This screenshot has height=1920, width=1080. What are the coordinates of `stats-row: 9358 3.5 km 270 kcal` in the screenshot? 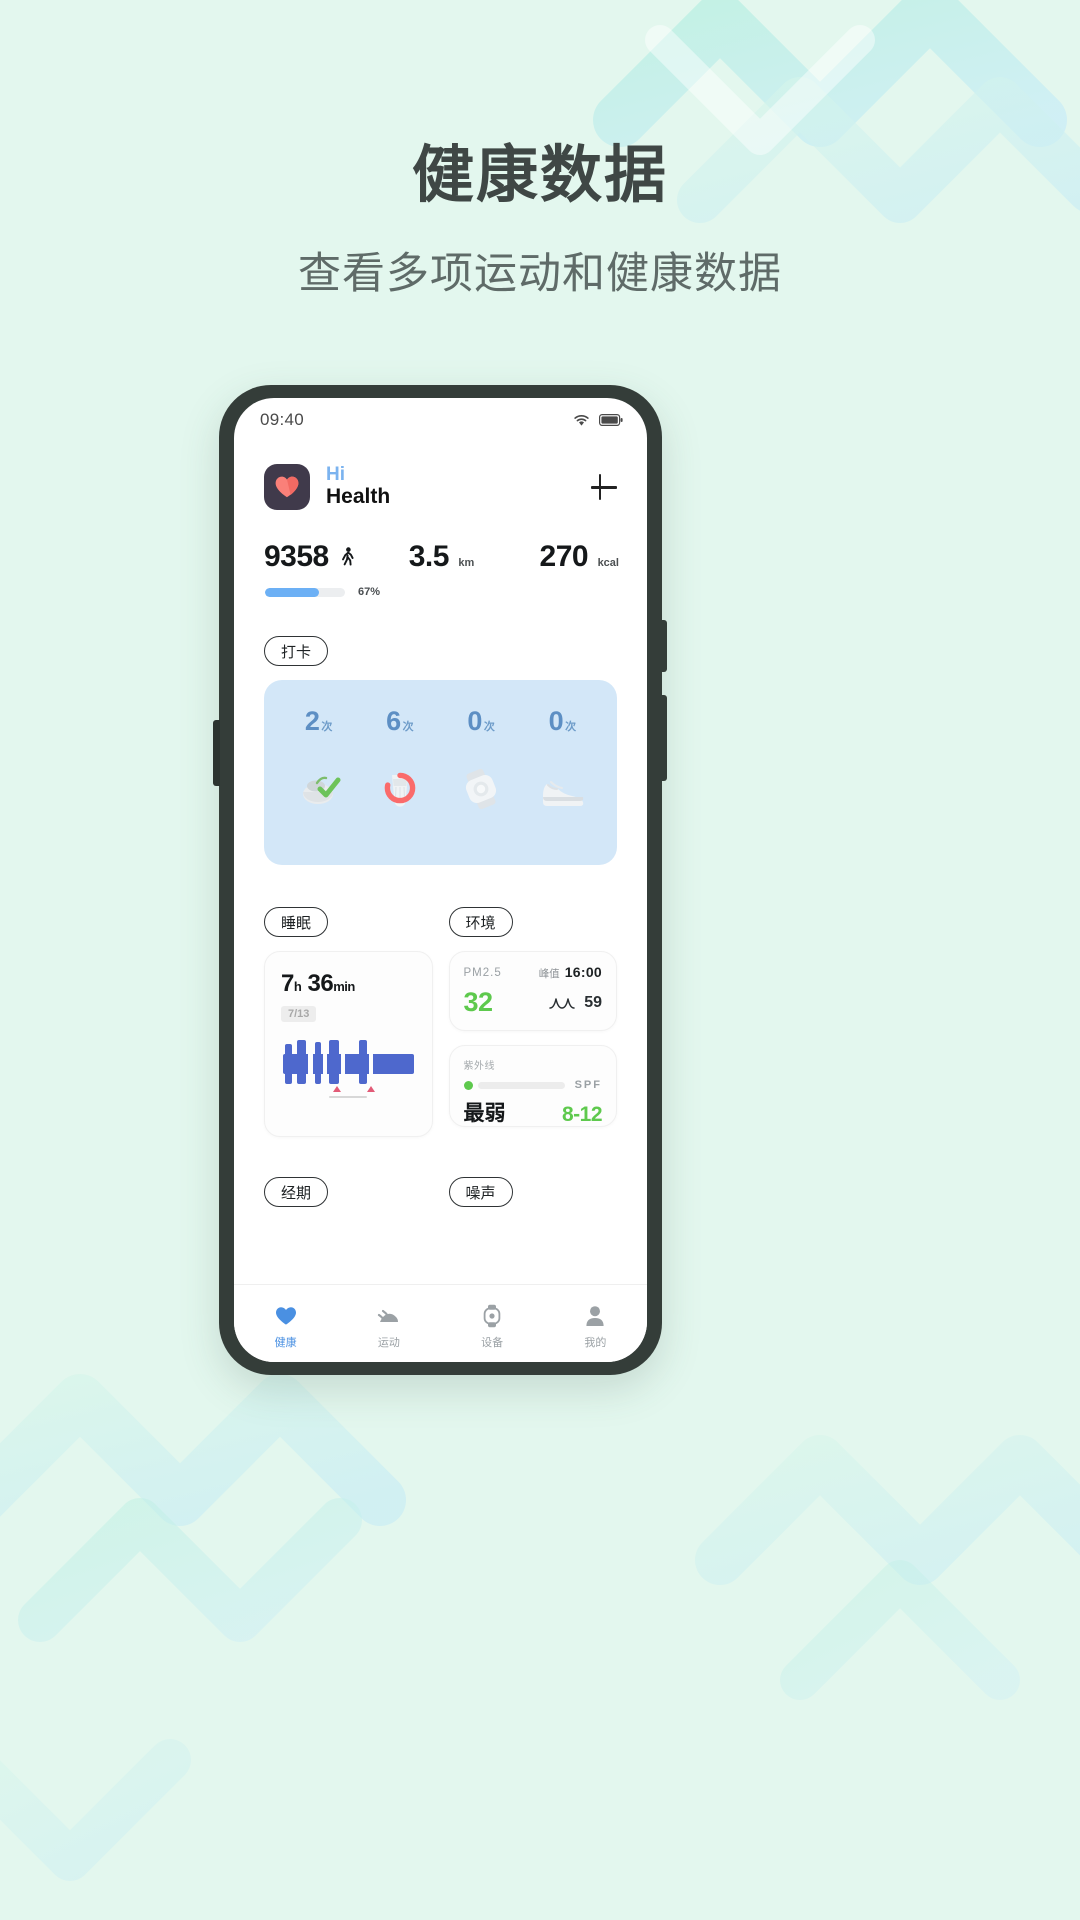 It's located at (440, 542).